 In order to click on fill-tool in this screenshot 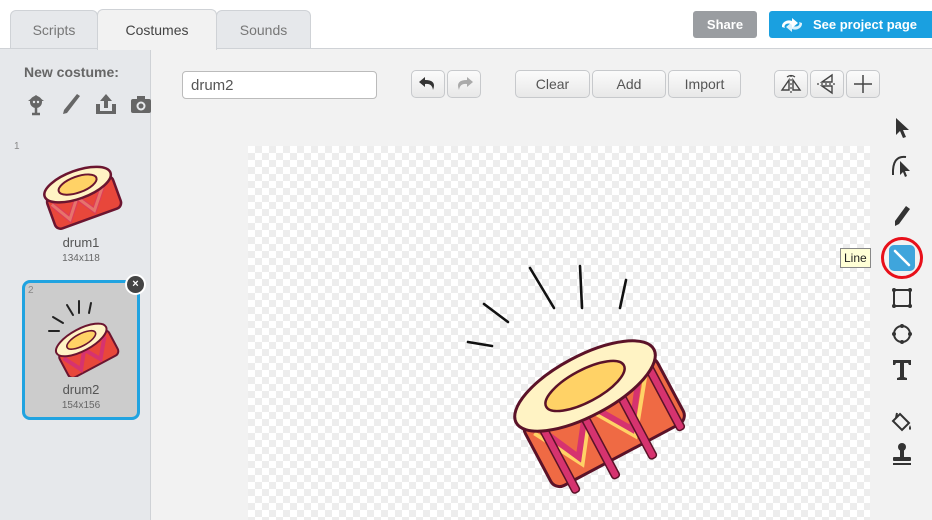, I will do `click(902, 422)`.